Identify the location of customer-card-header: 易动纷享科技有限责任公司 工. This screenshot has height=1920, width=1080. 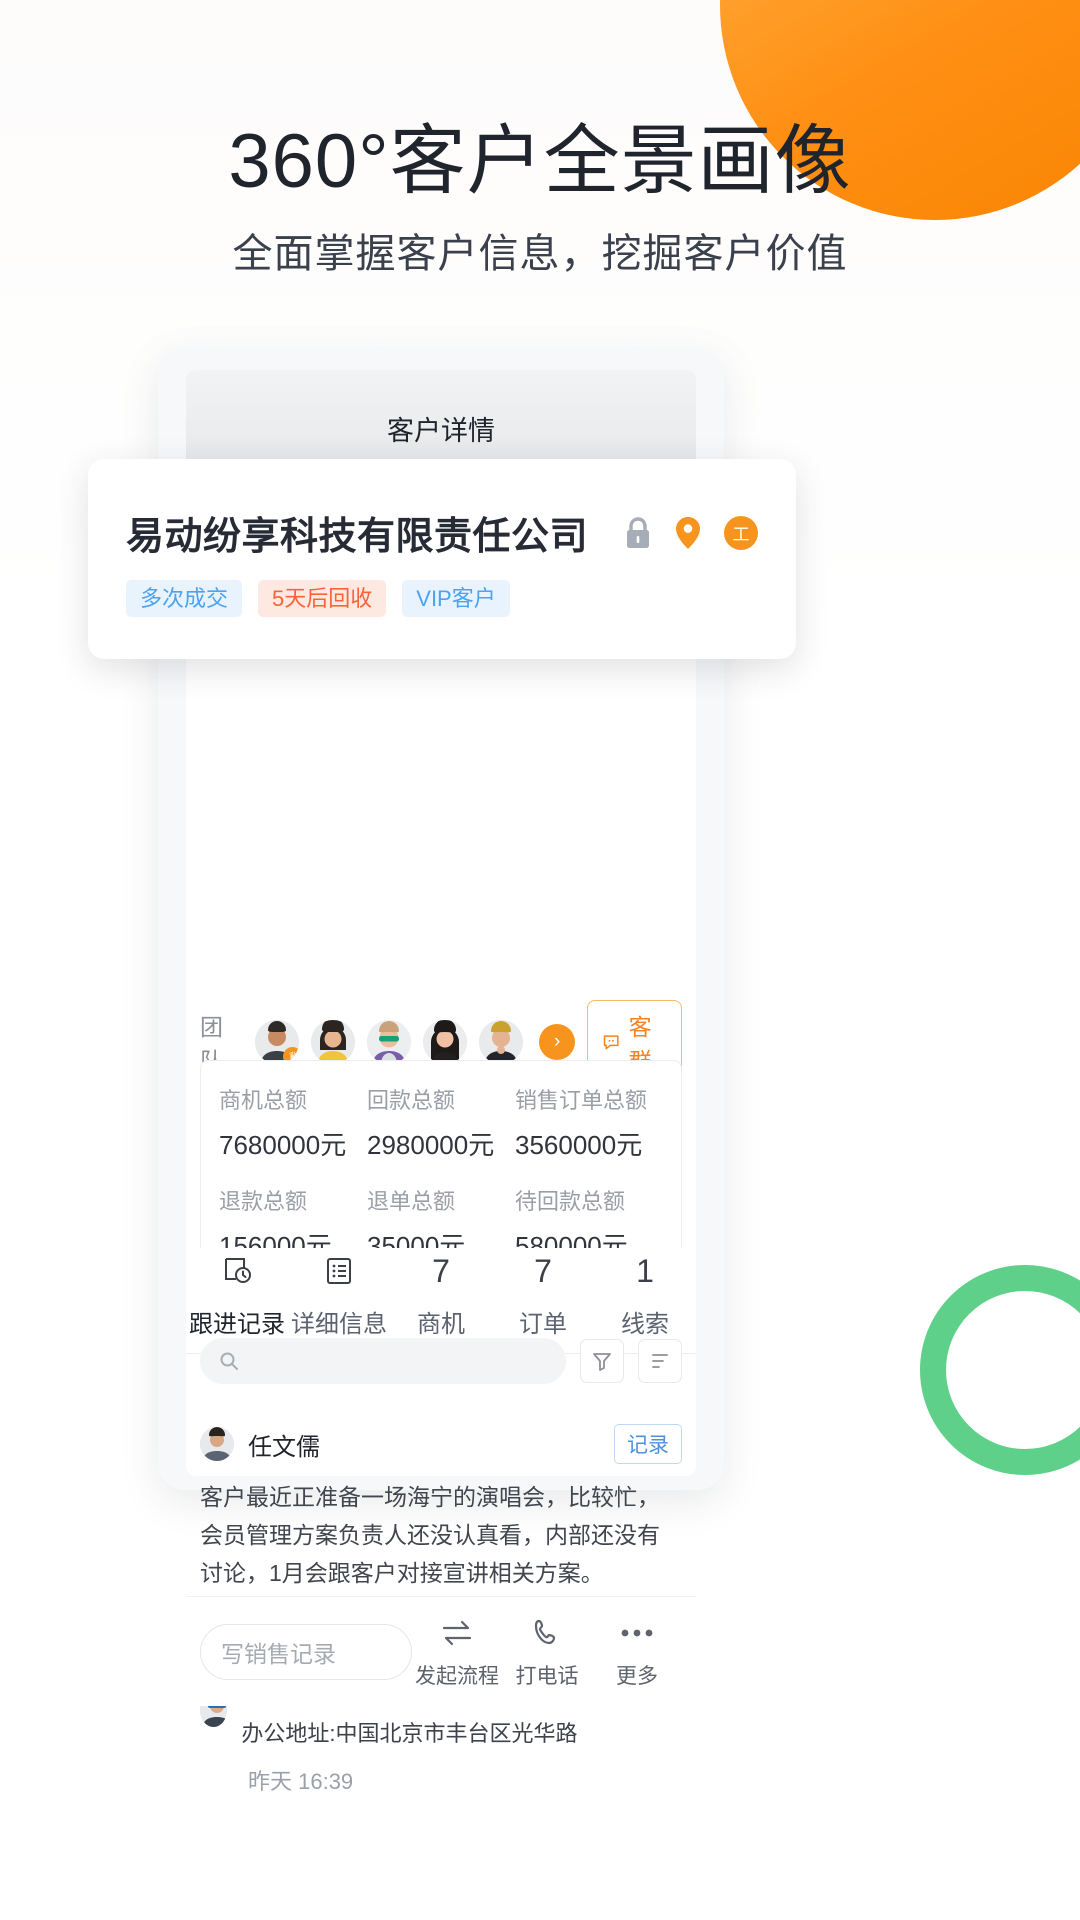
(442, 532).